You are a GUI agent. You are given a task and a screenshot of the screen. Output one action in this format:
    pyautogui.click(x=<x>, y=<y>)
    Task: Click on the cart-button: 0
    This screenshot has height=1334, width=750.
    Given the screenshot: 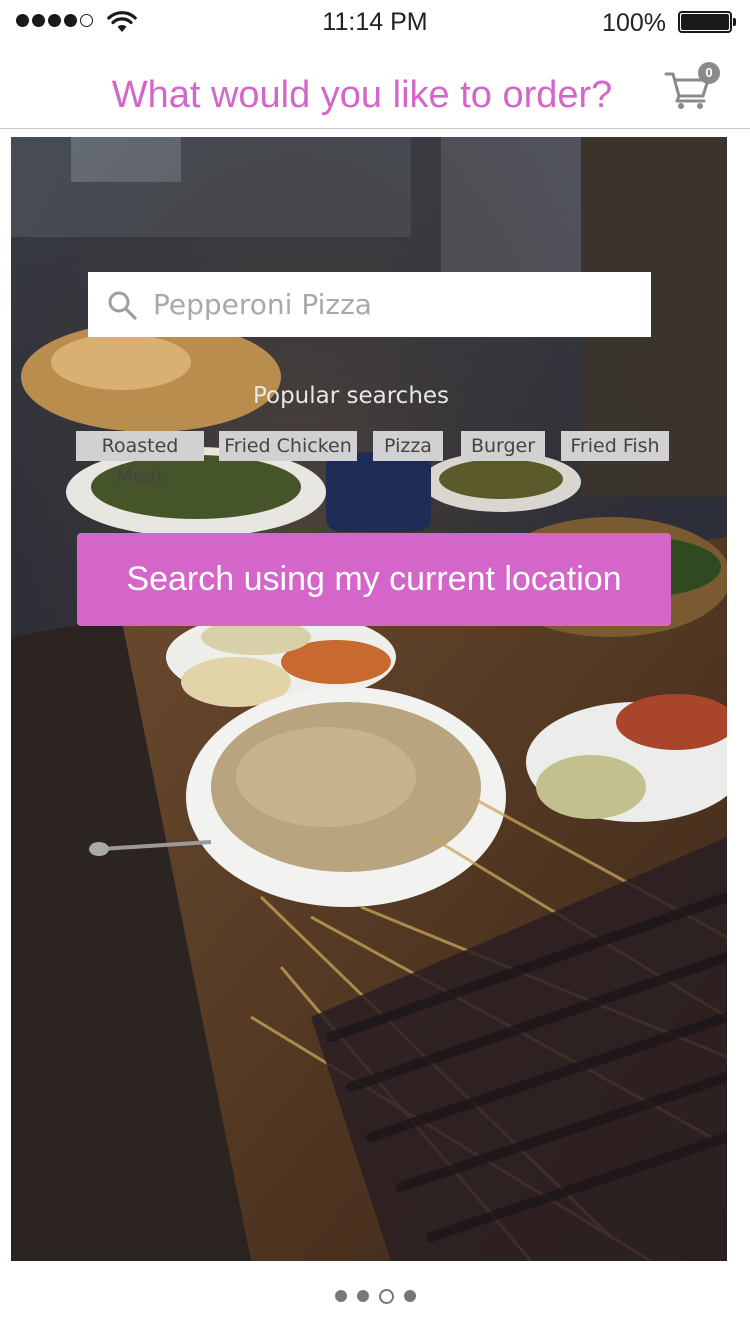 What is the action you would take?
    pyautogui.click(x=692, y=85)
    